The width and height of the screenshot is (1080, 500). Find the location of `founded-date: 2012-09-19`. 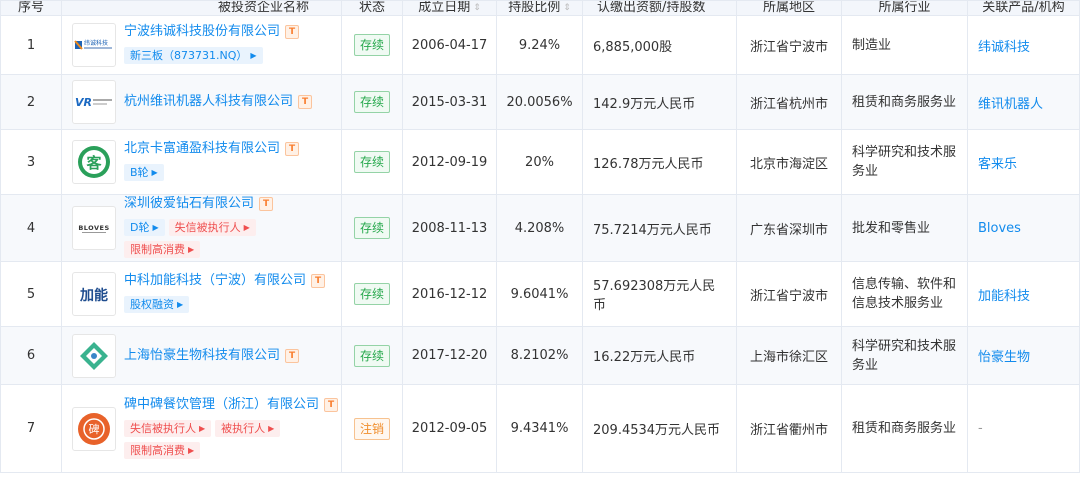

founded-date: 2012-09-19 is located at coordinates (449, 162).